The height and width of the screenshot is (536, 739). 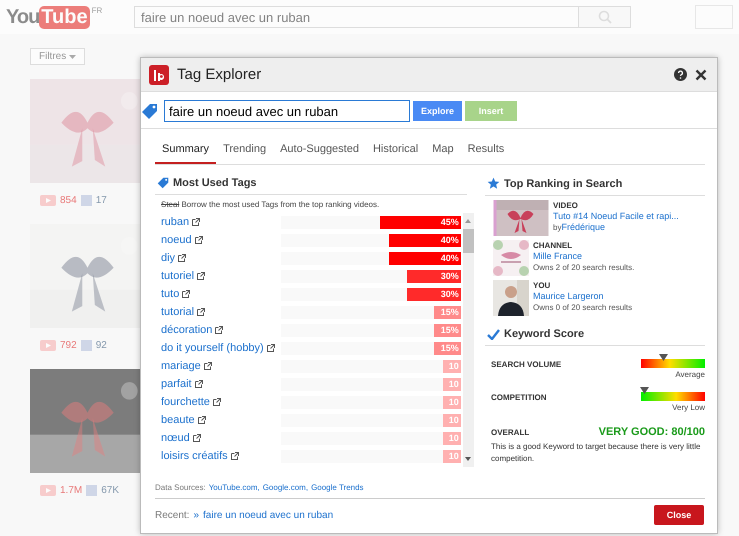 I want to click on source-link: YouTube.com,, so click(x=234, y=487).